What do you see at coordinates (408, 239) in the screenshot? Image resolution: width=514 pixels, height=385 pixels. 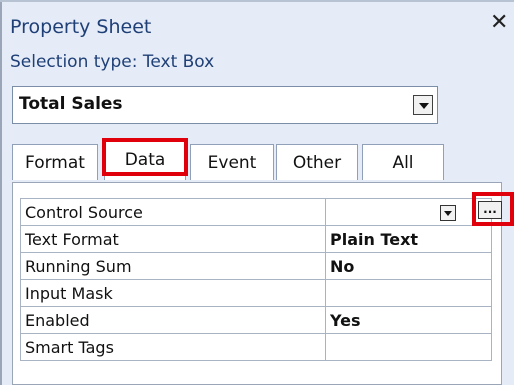 I see `property-value-field: Plain Text` at bounding box center [408, 239].